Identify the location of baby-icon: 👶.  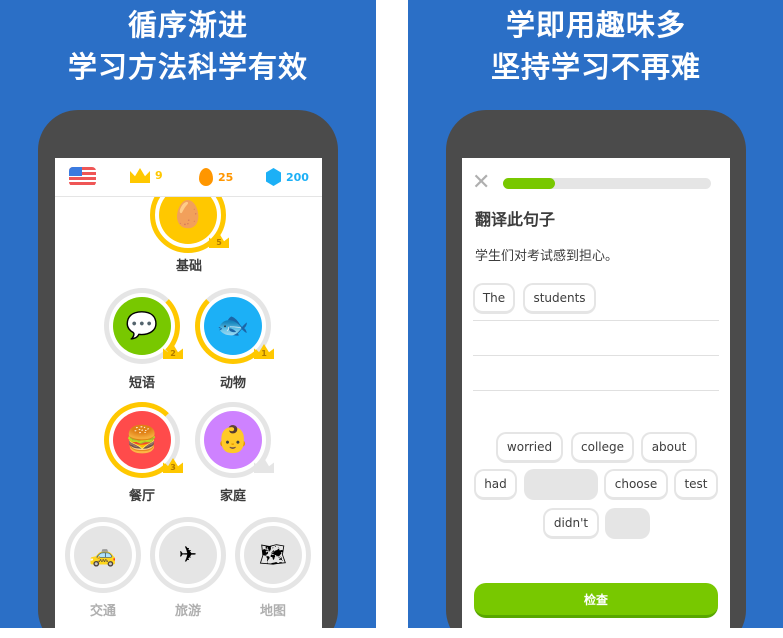
(233, 440).